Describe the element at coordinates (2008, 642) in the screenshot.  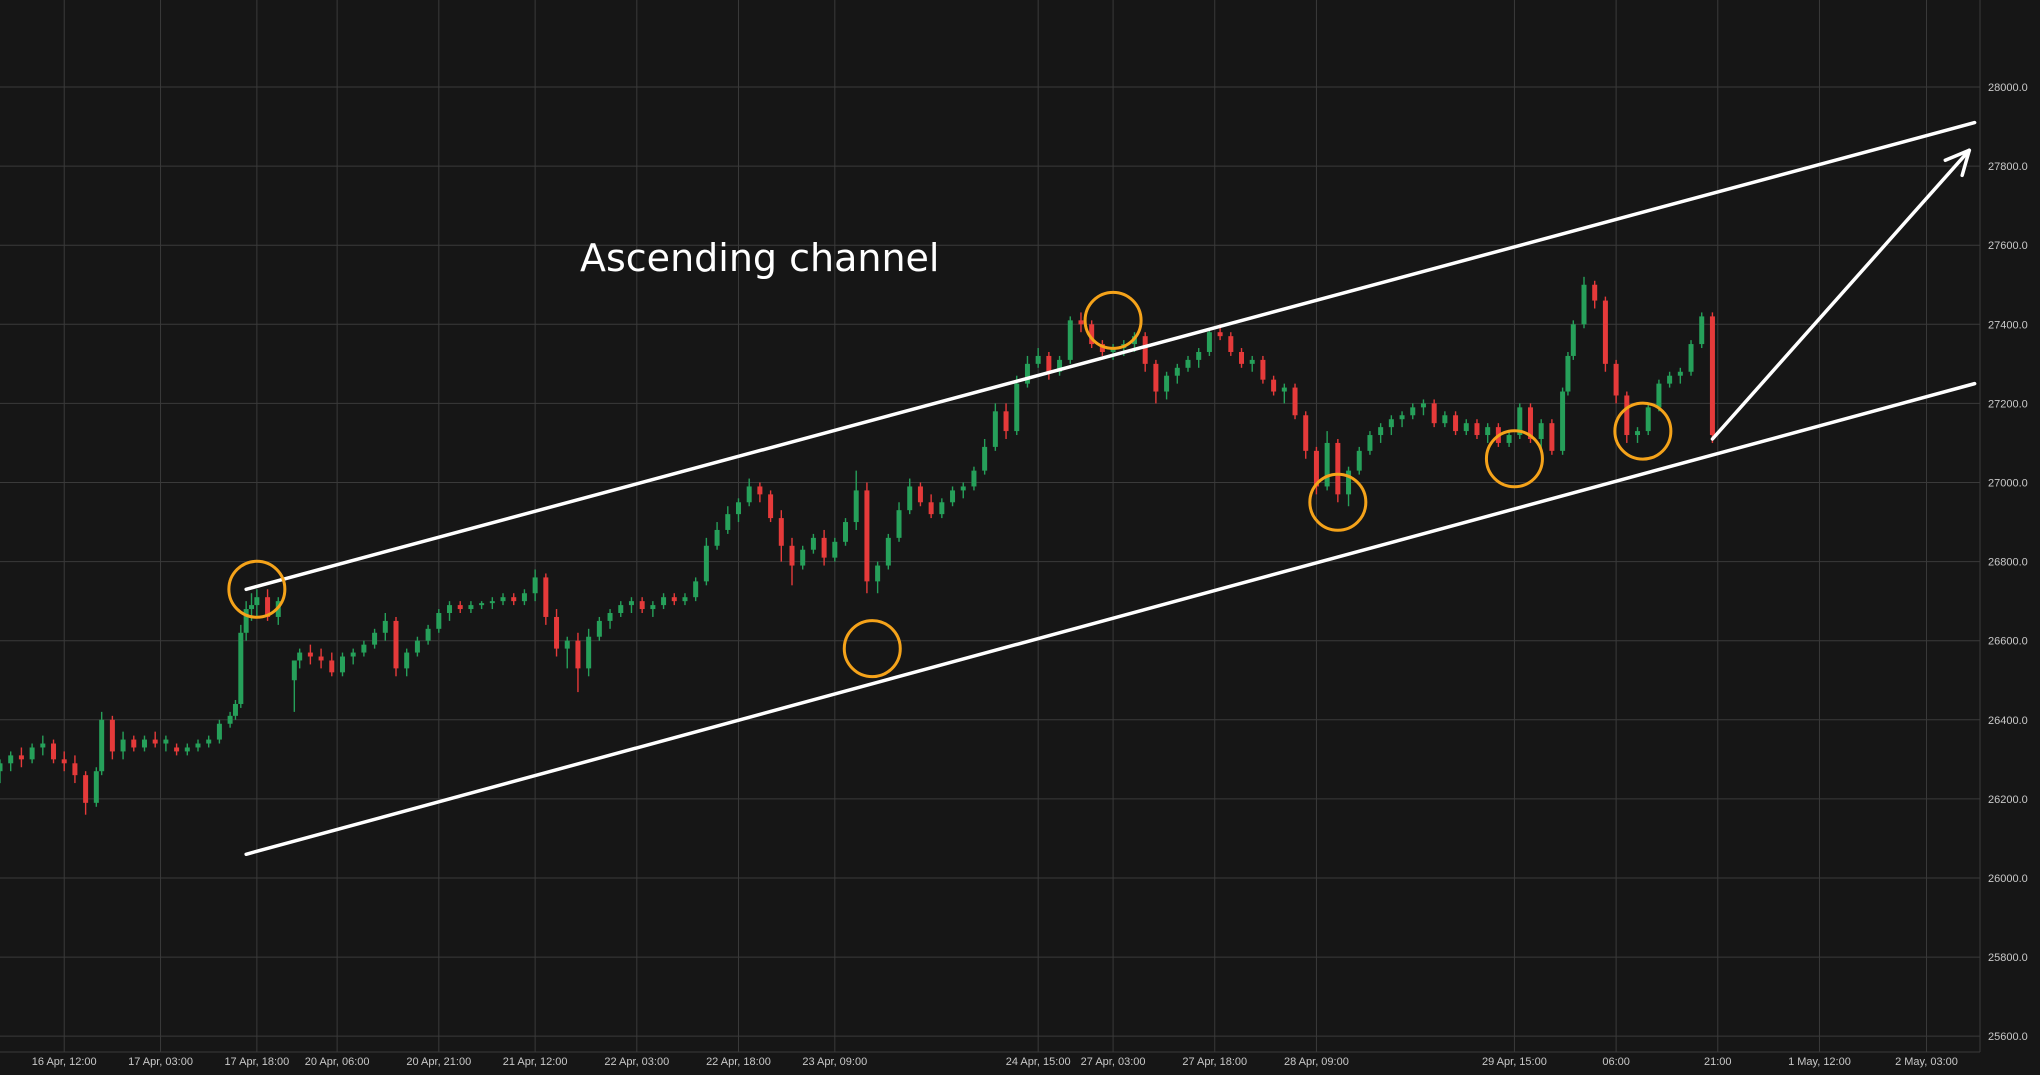
I see `y-tick-label: 26600.0` at that location.